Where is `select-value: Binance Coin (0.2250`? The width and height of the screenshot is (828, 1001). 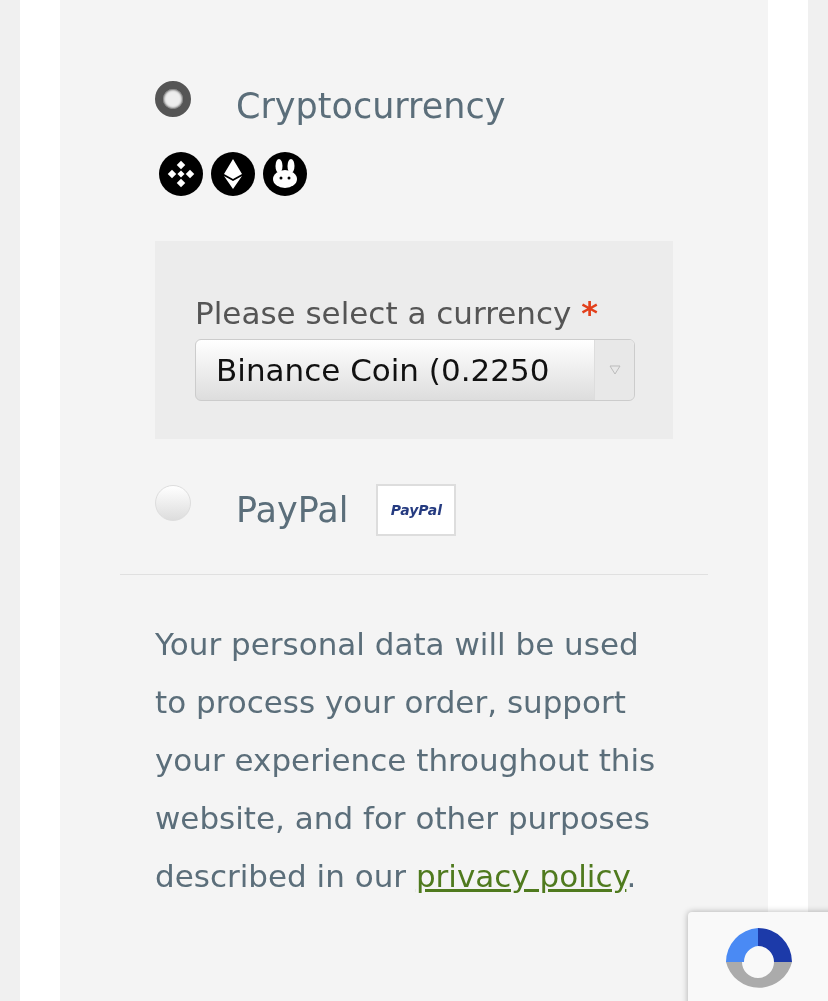
select-value: Binance Coin (0.2250 is located at coordinates (383, 370).